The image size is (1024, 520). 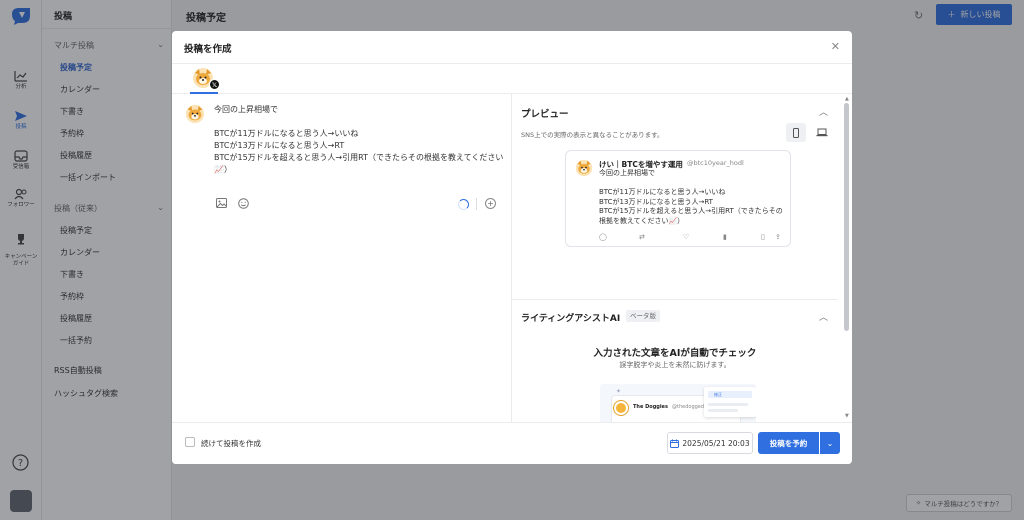 What do you see at coordinates (619, 391) in the screenshot?
I see `sparkle-icon: ✦` at bounding box center [619, 391].